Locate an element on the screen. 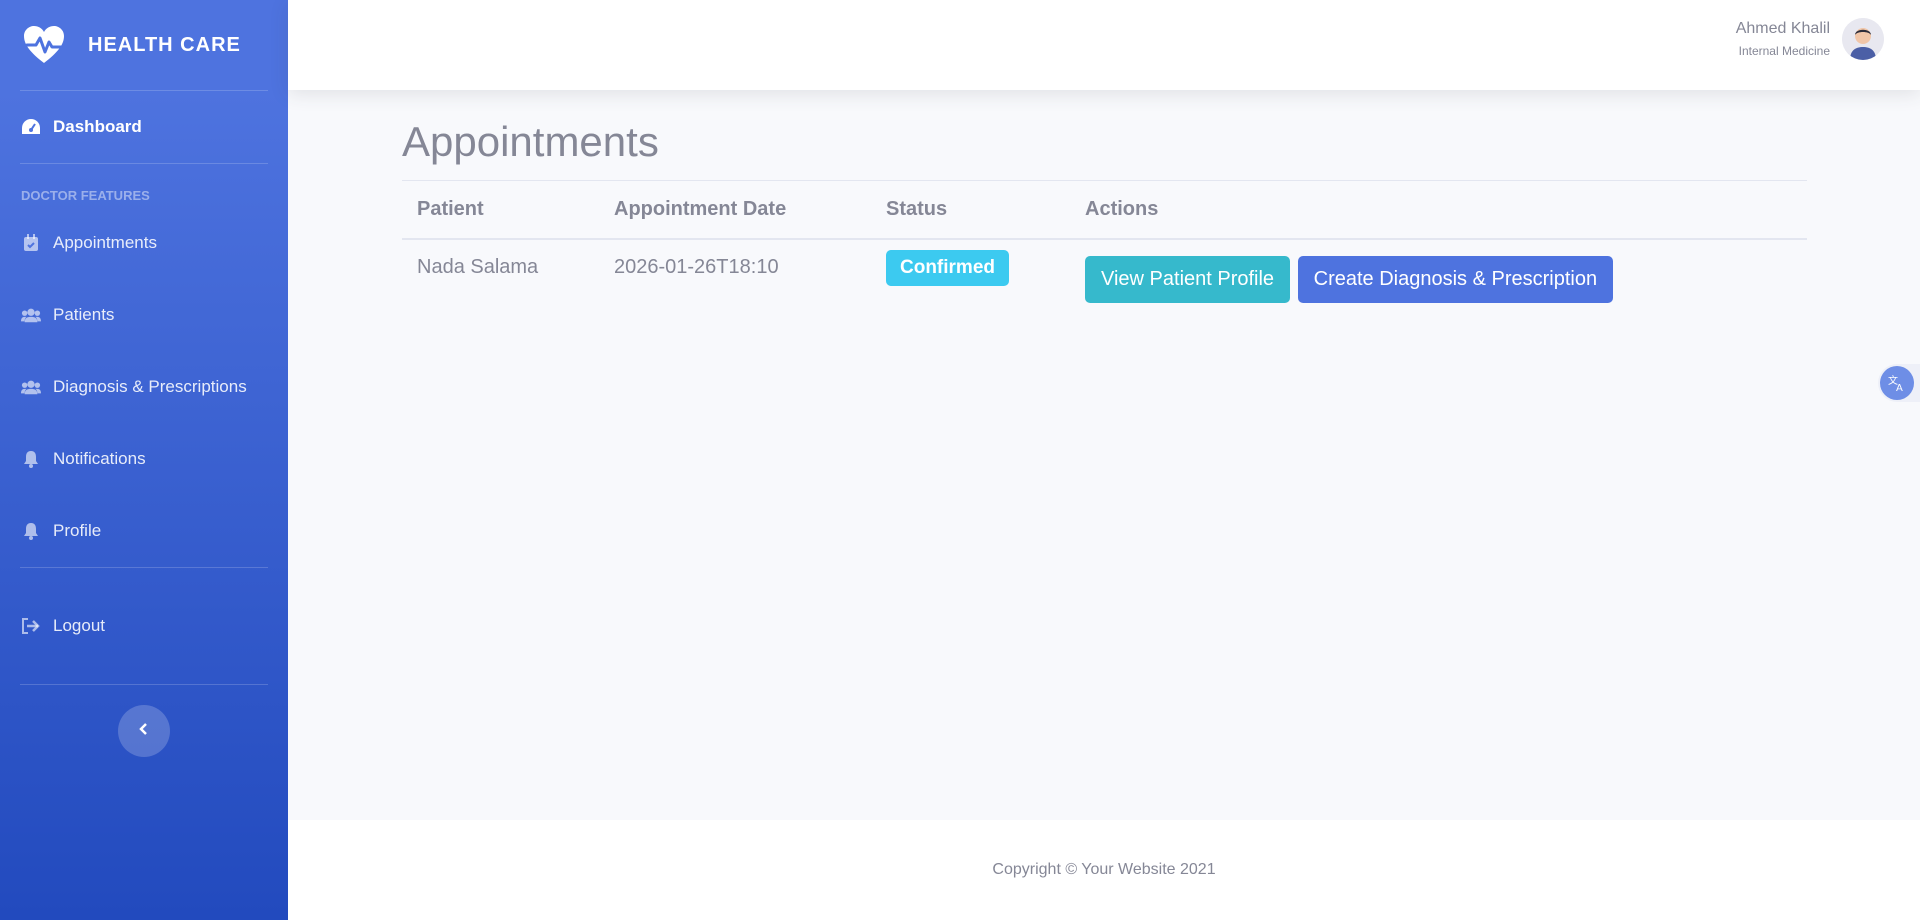  avatar is located at coordinates (1863, 39).